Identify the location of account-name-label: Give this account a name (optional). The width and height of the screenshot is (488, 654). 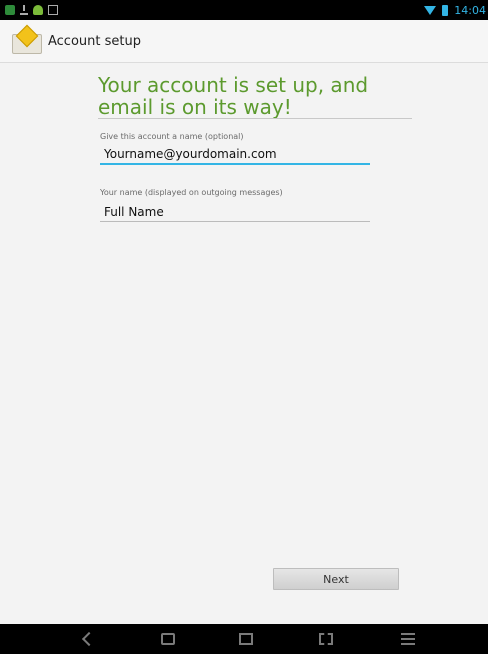
(172, 136).